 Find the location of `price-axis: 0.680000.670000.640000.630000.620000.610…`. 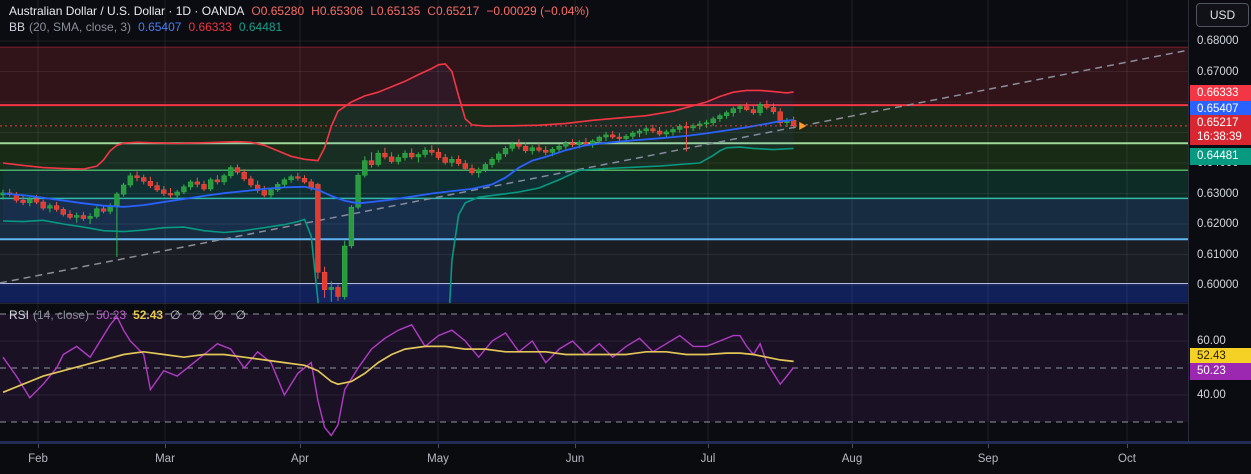

price-axis: 0.680000.670000.640000.630000.620000.610… is located at coordinates (1219, 220).